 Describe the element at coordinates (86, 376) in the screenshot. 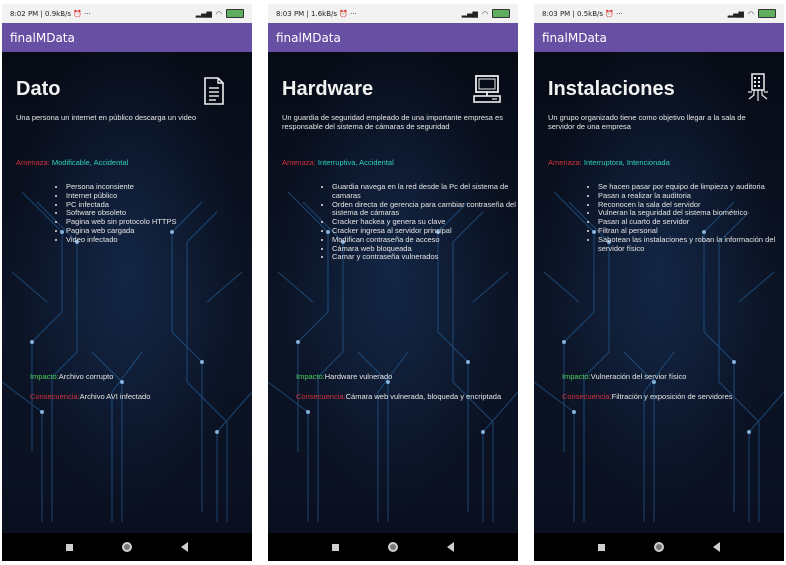

I see `impact-value: Archivo corrupto` at that location.